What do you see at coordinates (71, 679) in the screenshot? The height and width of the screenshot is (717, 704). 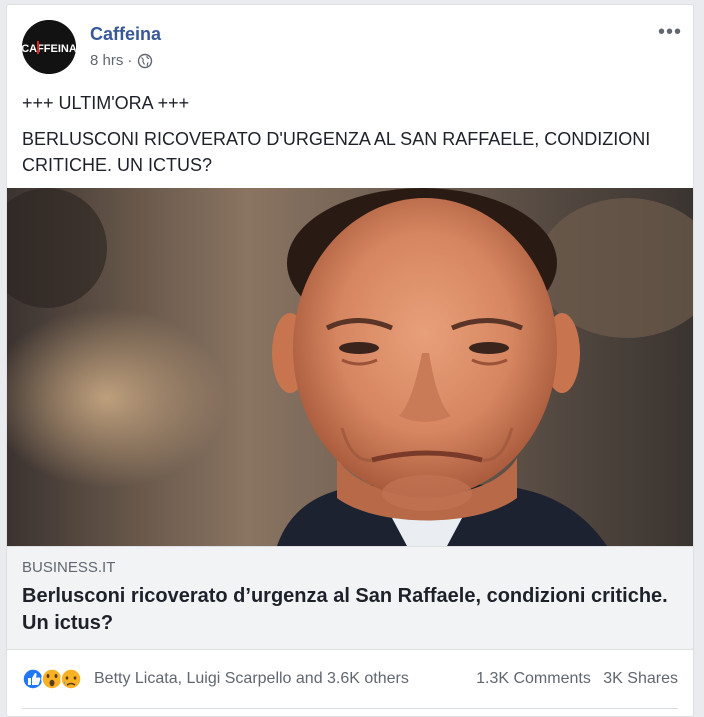 I see `sad-icon` at bounding box center [71, 679].